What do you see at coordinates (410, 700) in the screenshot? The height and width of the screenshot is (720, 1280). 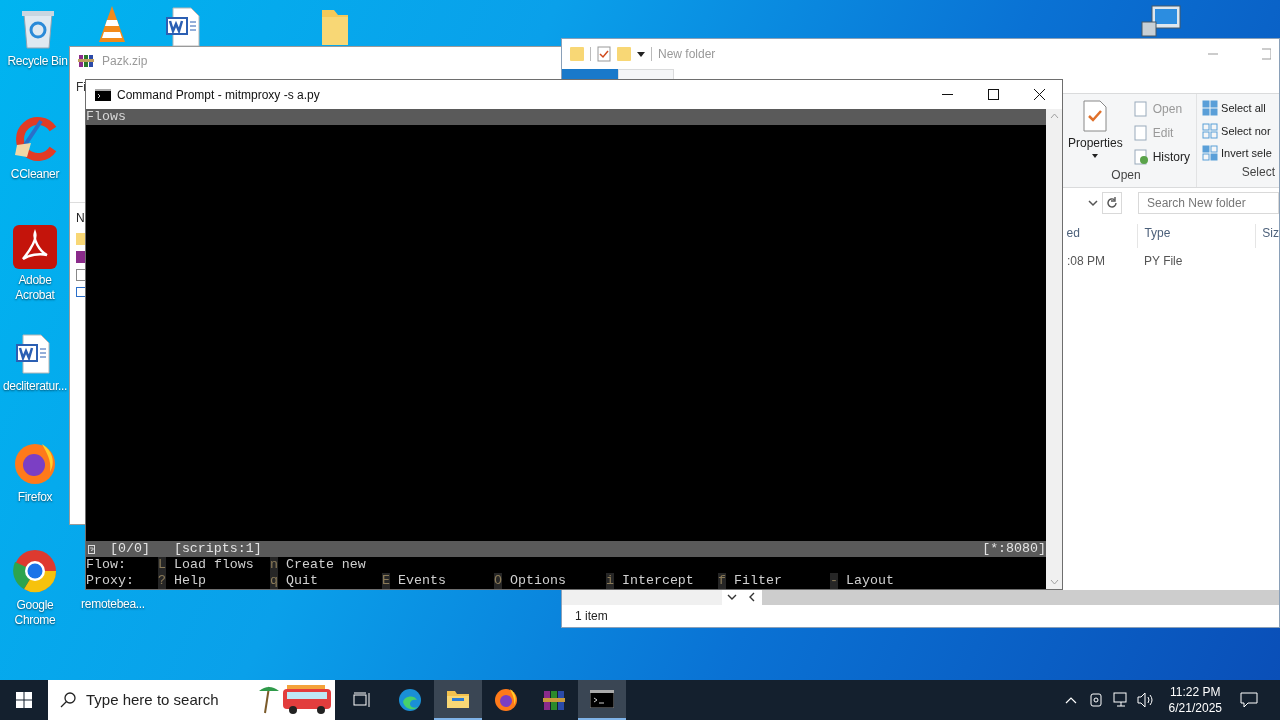 I see `edge-icon` at bounding box center [410, 700].